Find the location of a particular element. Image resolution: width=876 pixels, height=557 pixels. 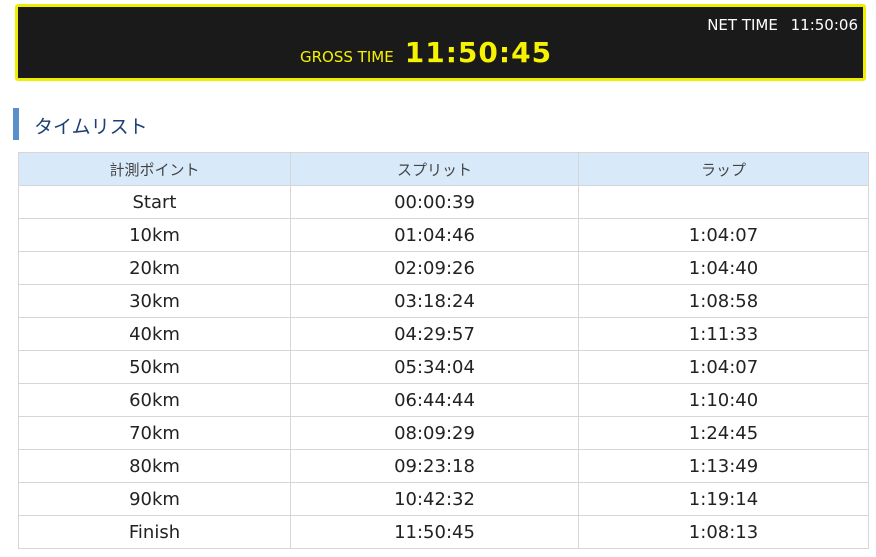

table-row: Finish 11:50:45 1:08:13 is located at coordinates (443, 532).